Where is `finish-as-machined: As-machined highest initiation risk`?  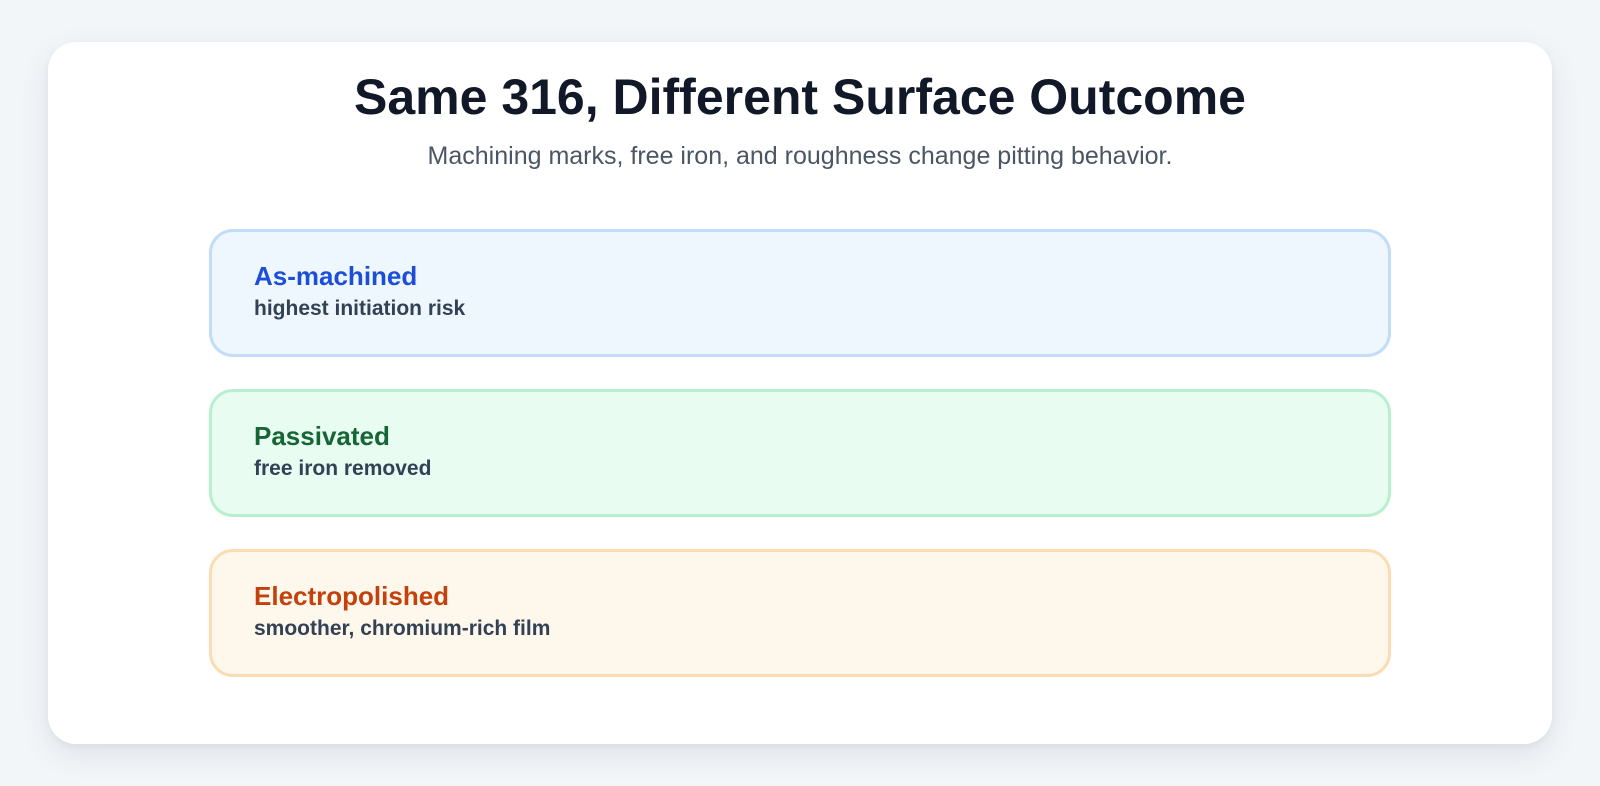
finish-as-machined: As-machined highest initiation risk is located at coordinates (800, 293).